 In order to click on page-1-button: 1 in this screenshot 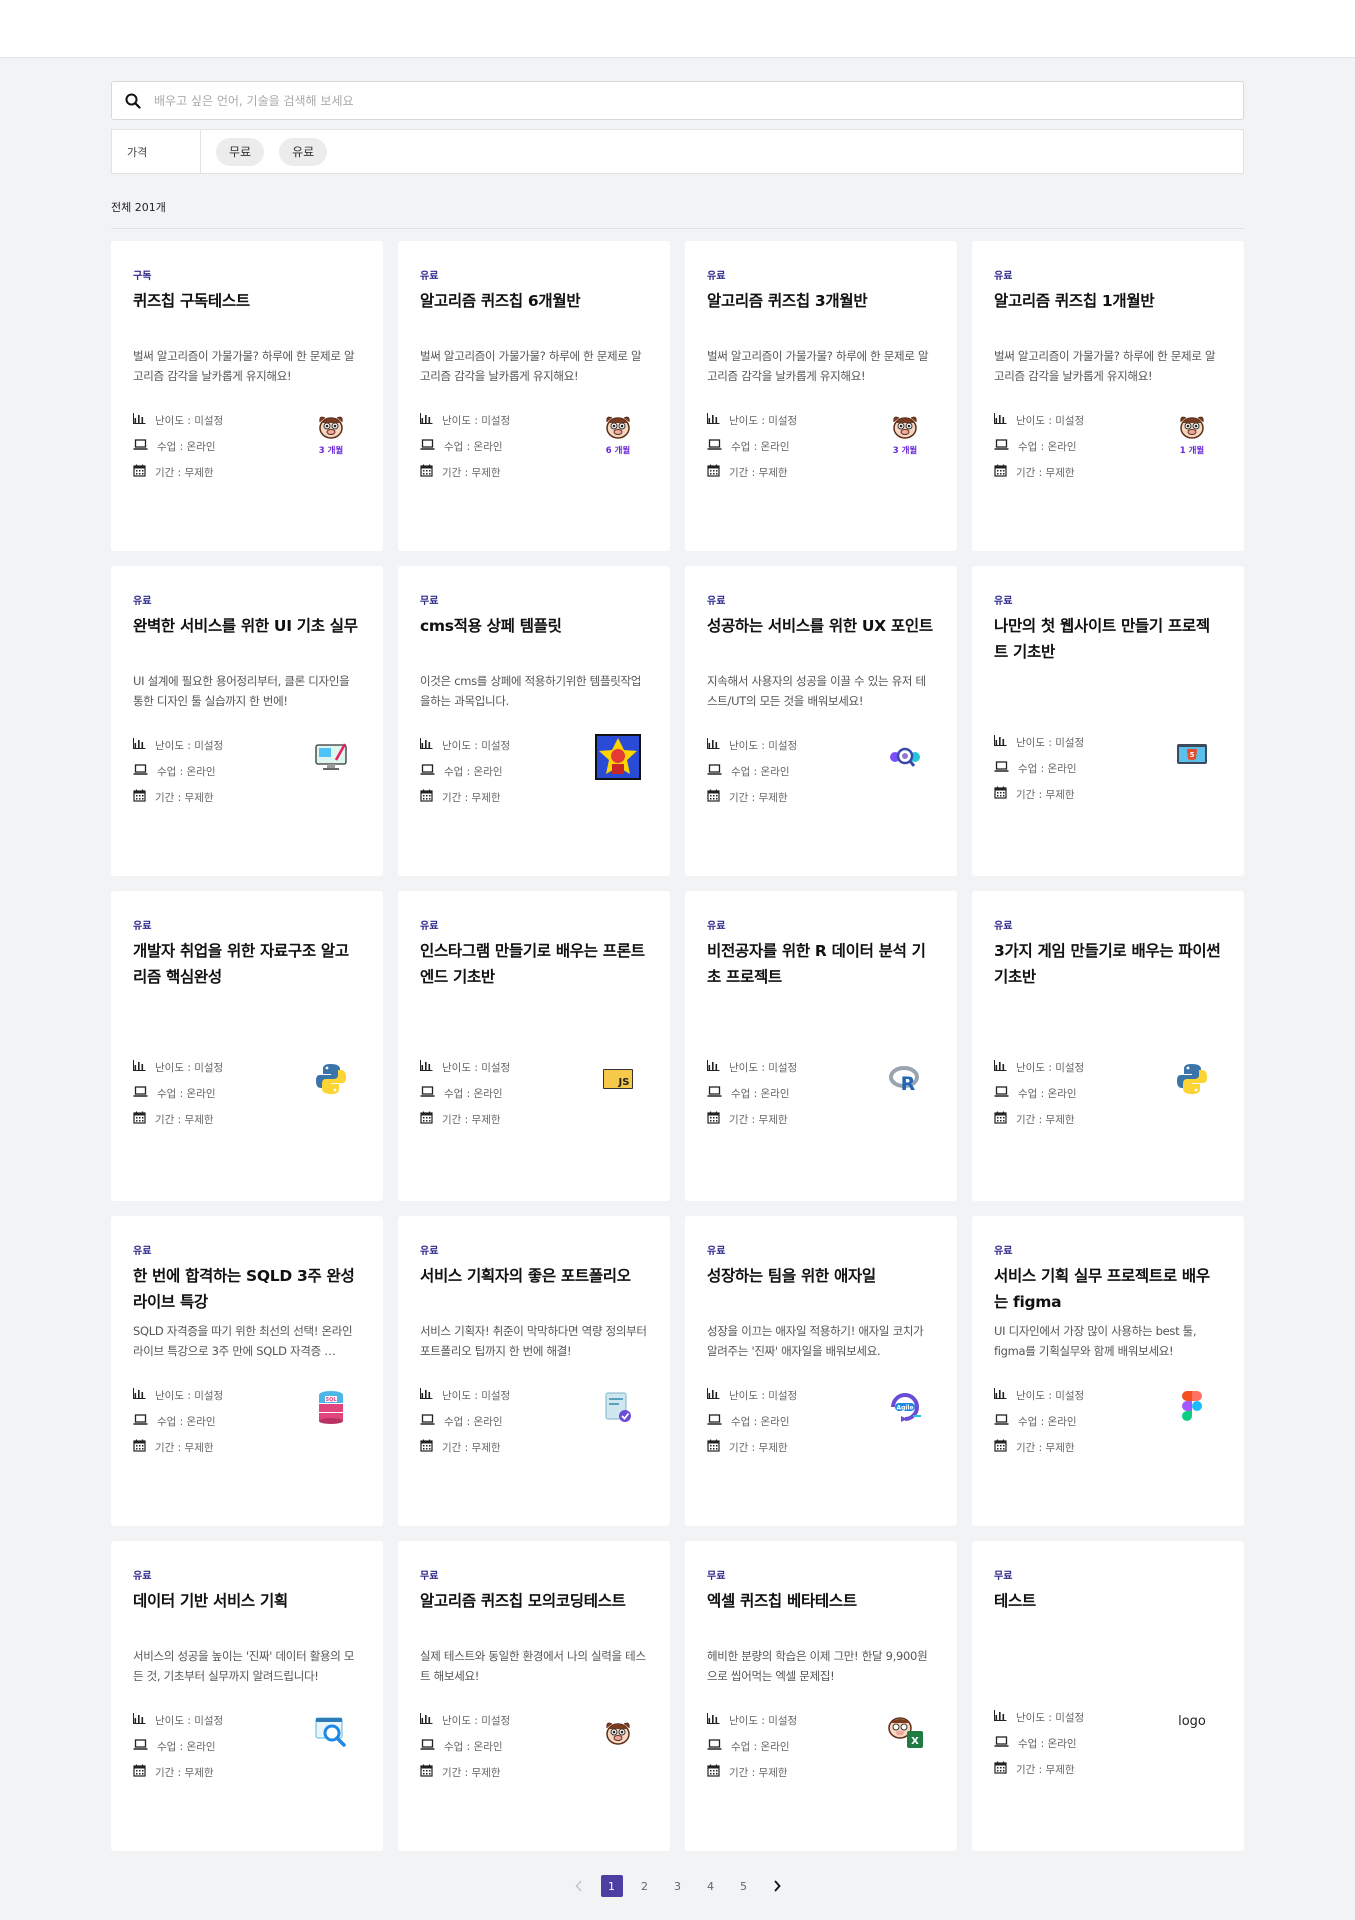, I will do `click(611, 1886)`.